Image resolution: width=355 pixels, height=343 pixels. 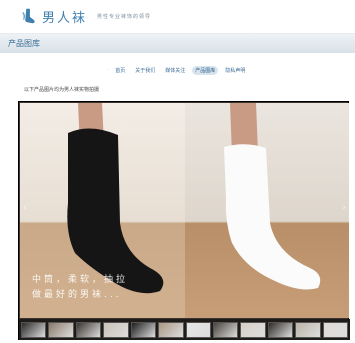 I want to click on site-logo: 男人袜 男性专业袜饰的领导, so click(x=85, y=16).